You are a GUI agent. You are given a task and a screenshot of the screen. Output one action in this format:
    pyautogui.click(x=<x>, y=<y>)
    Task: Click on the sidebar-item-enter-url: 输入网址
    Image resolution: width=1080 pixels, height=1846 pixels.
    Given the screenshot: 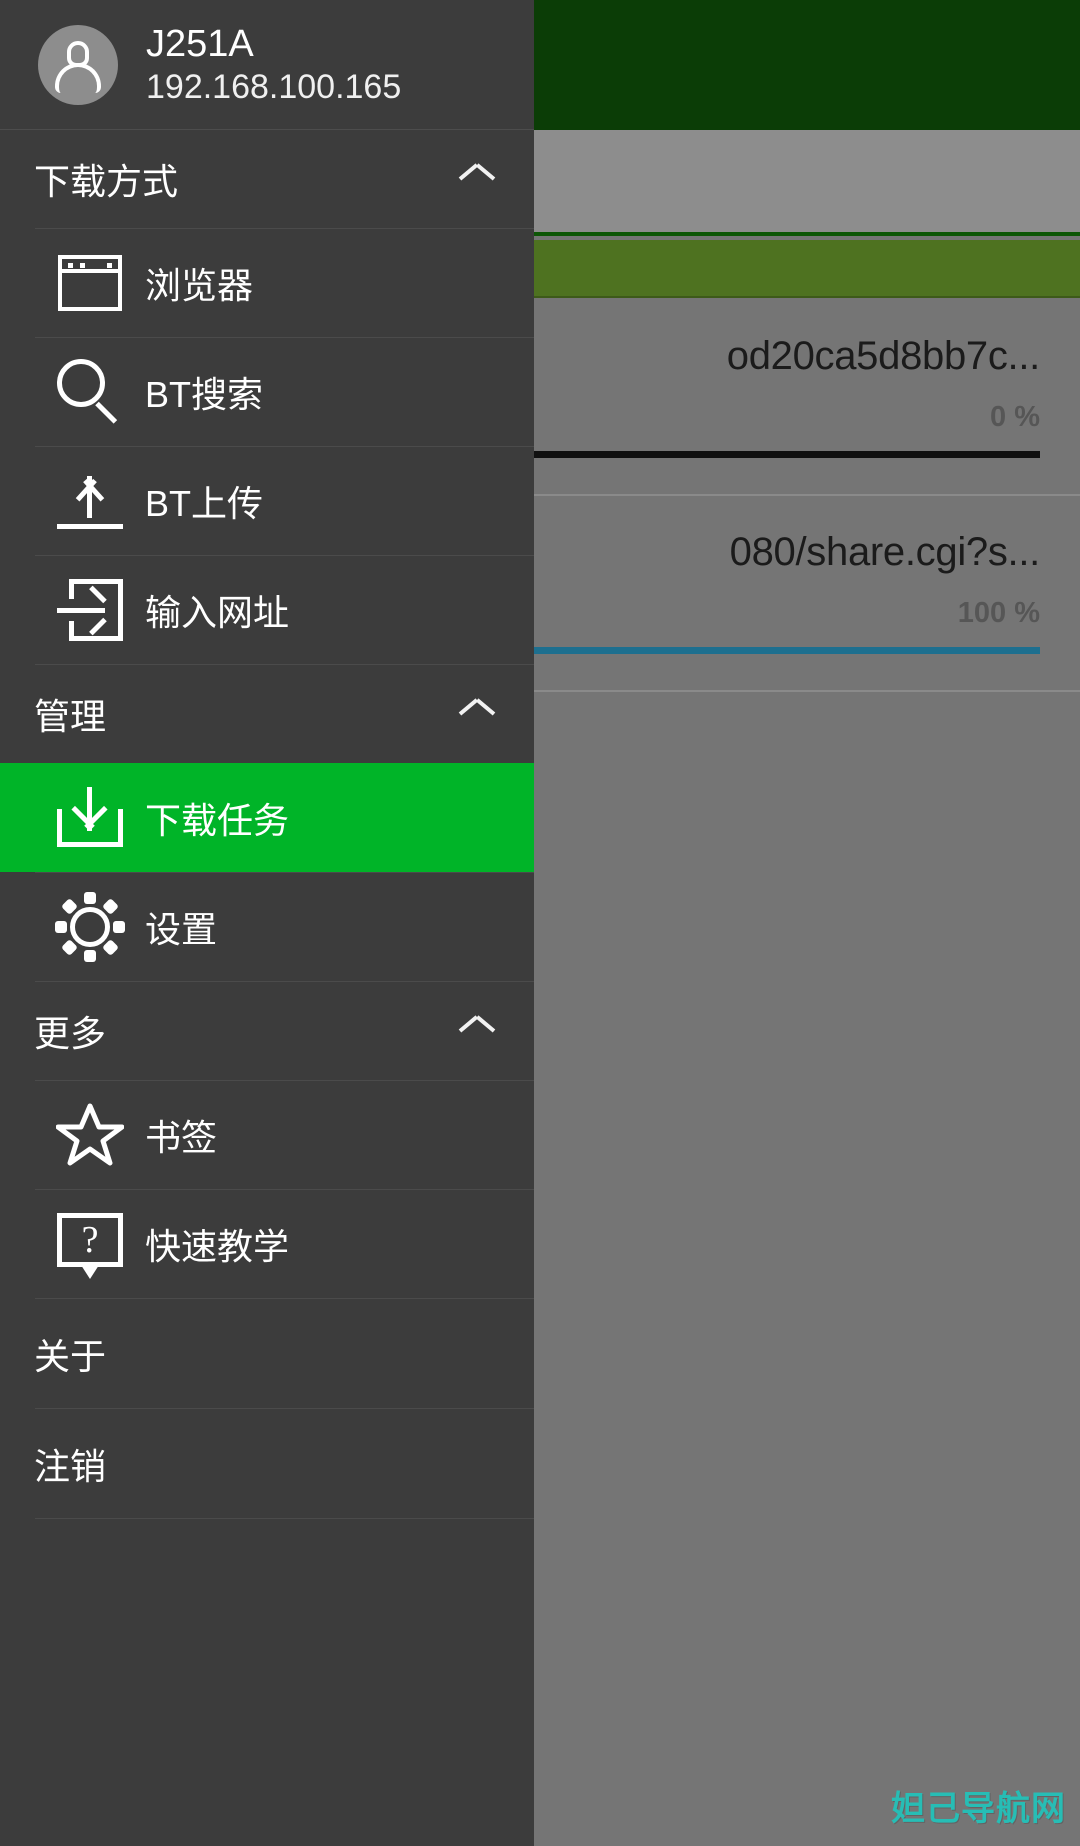 What is the action you would take?
    pyautogui.click(x=284, y=609)
    